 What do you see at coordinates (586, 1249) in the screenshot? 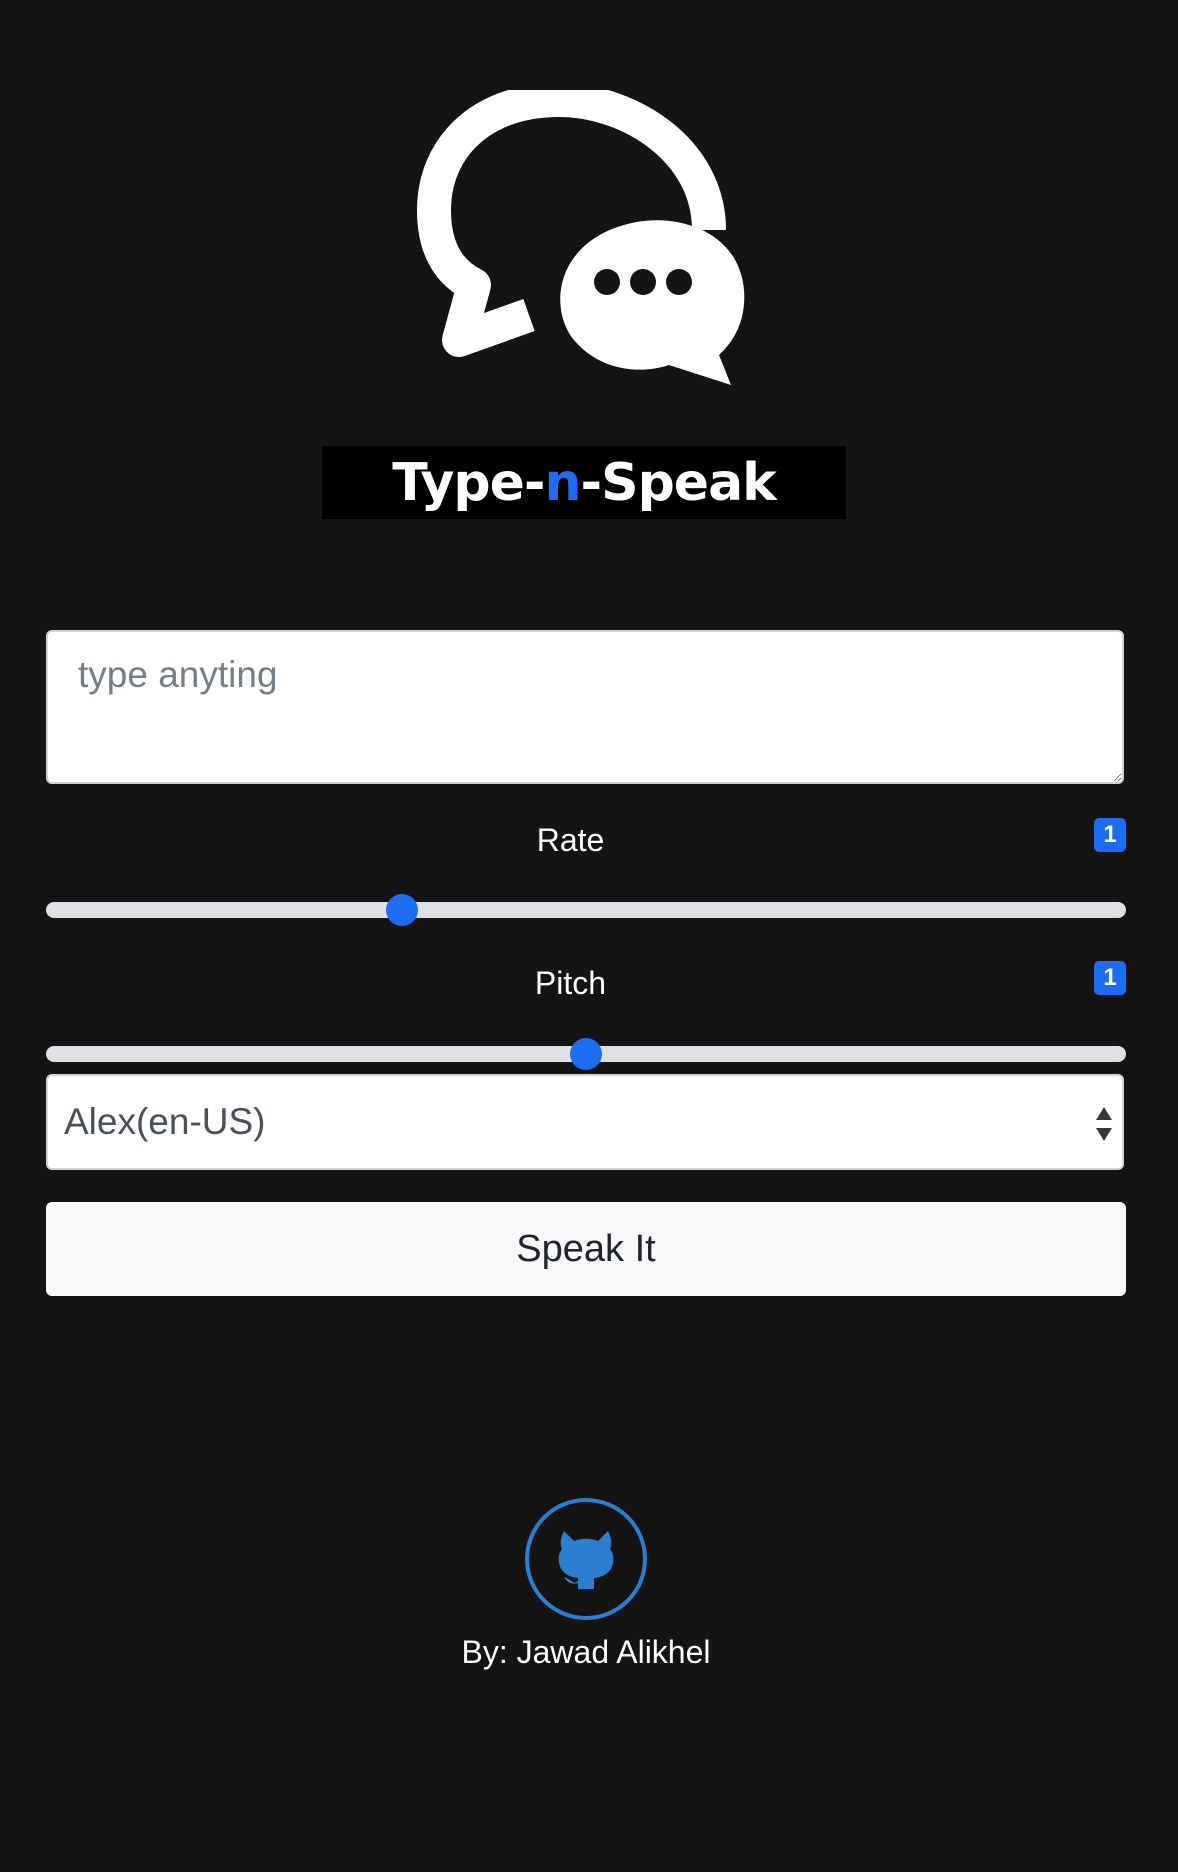
I see `speak-it-button: Speak It` at bounding box center [586, 1249].